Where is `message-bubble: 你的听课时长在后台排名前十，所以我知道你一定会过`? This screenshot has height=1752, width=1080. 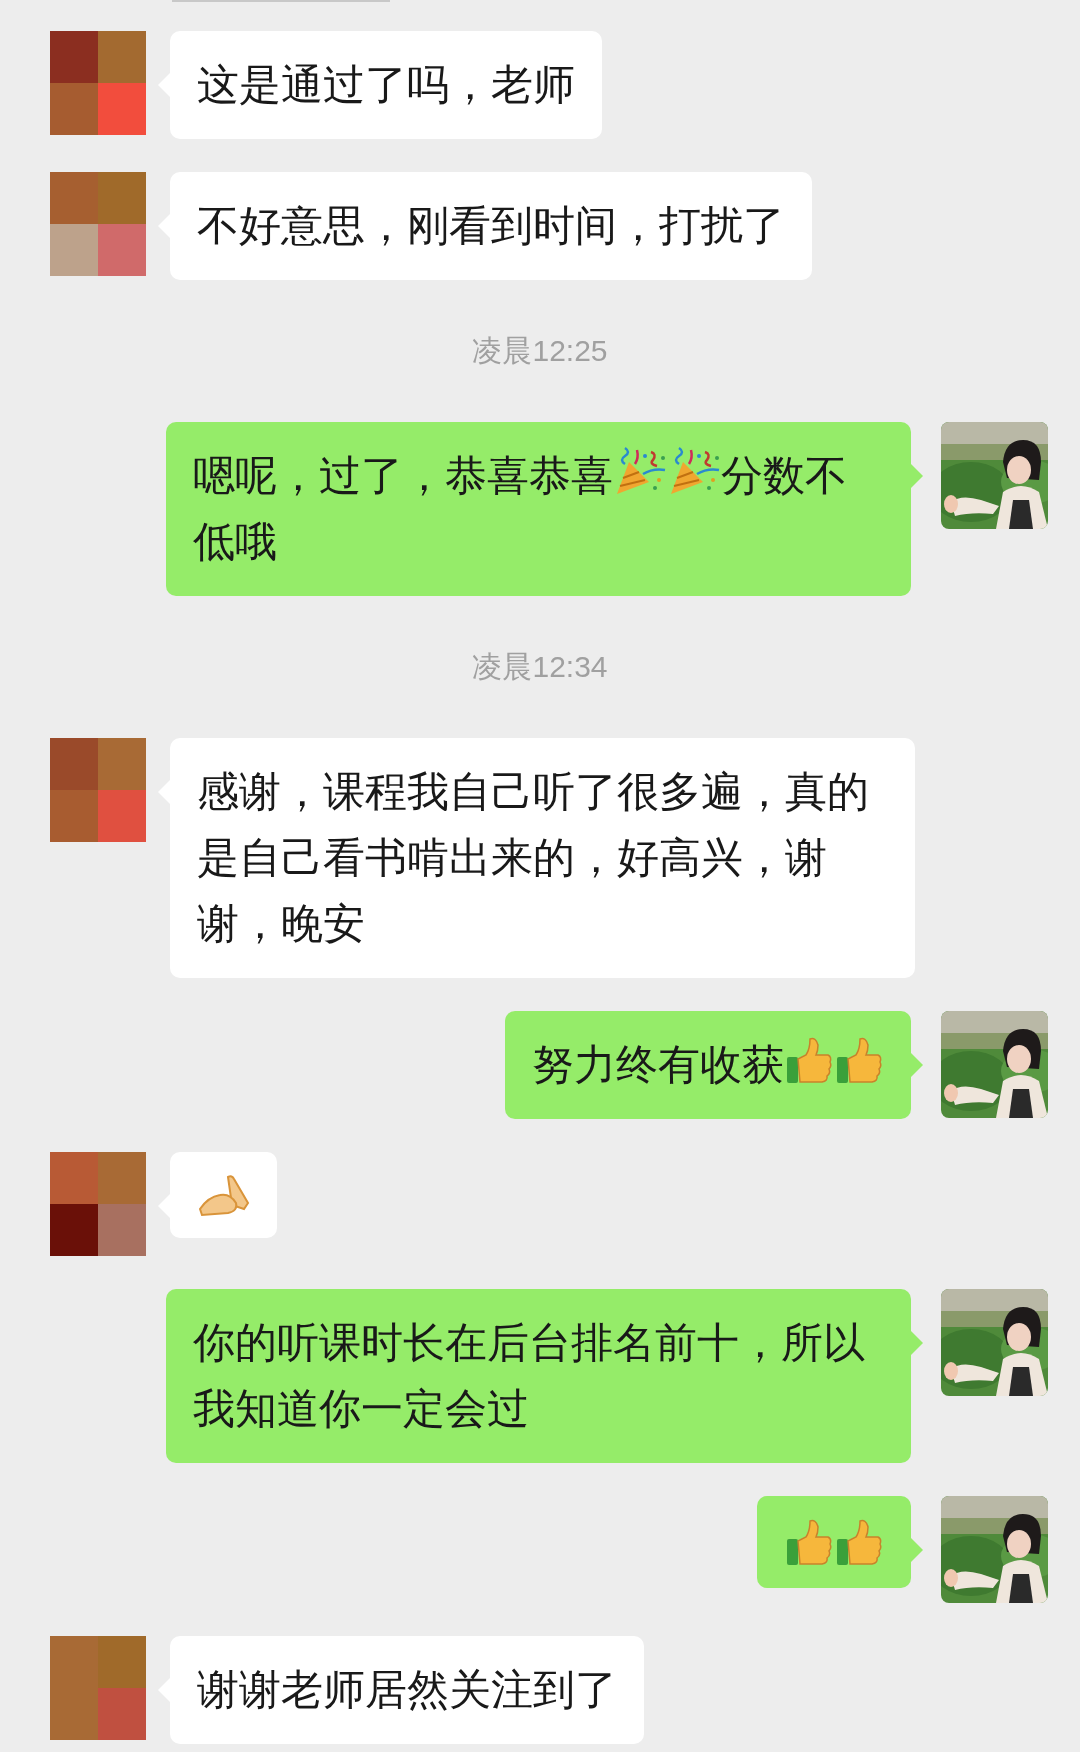 message-bubble: 你的听课时长在后台排名前十，所以我知道你一定会过 is located at coordinates (538, 1376).